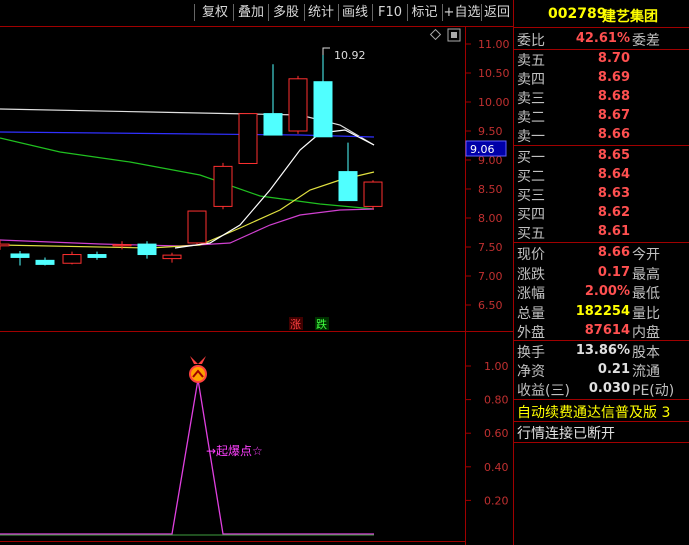  I want to click on y-tick-label: 7.00, so click(490, 276).